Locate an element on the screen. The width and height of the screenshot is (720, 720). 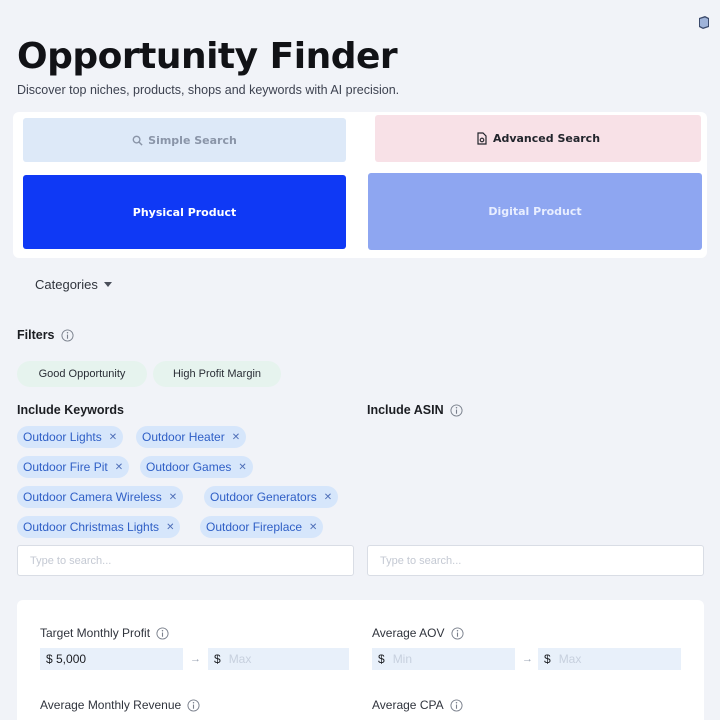
keyword-chip-label: Outdoor Generators is located at coordinates (263, 497).